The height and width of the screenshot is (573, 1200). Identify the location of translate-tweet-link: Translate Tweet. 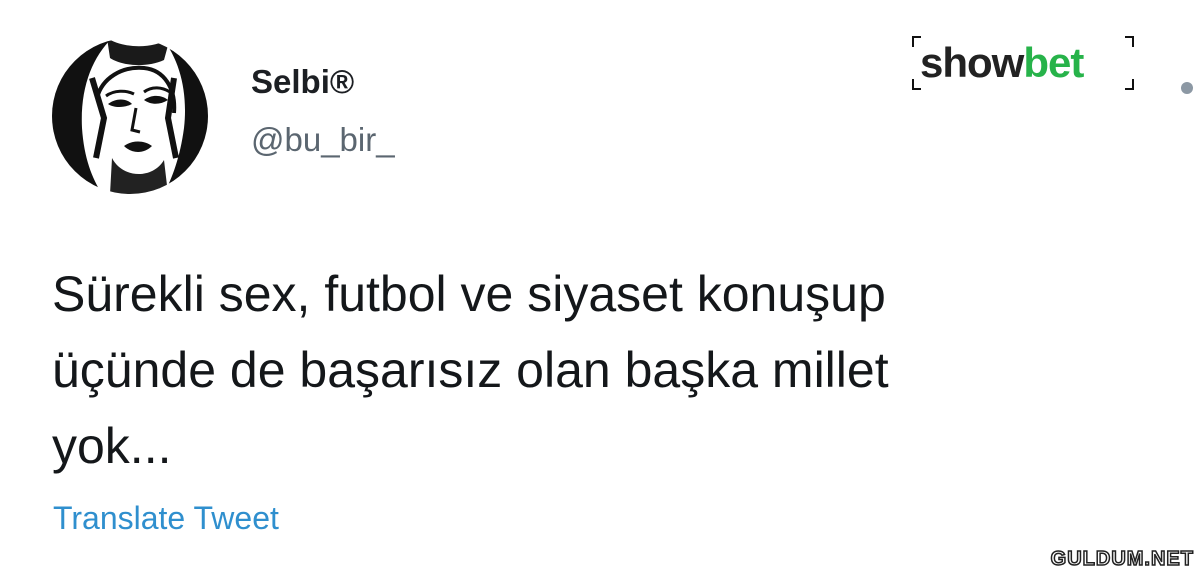
(166, 518).